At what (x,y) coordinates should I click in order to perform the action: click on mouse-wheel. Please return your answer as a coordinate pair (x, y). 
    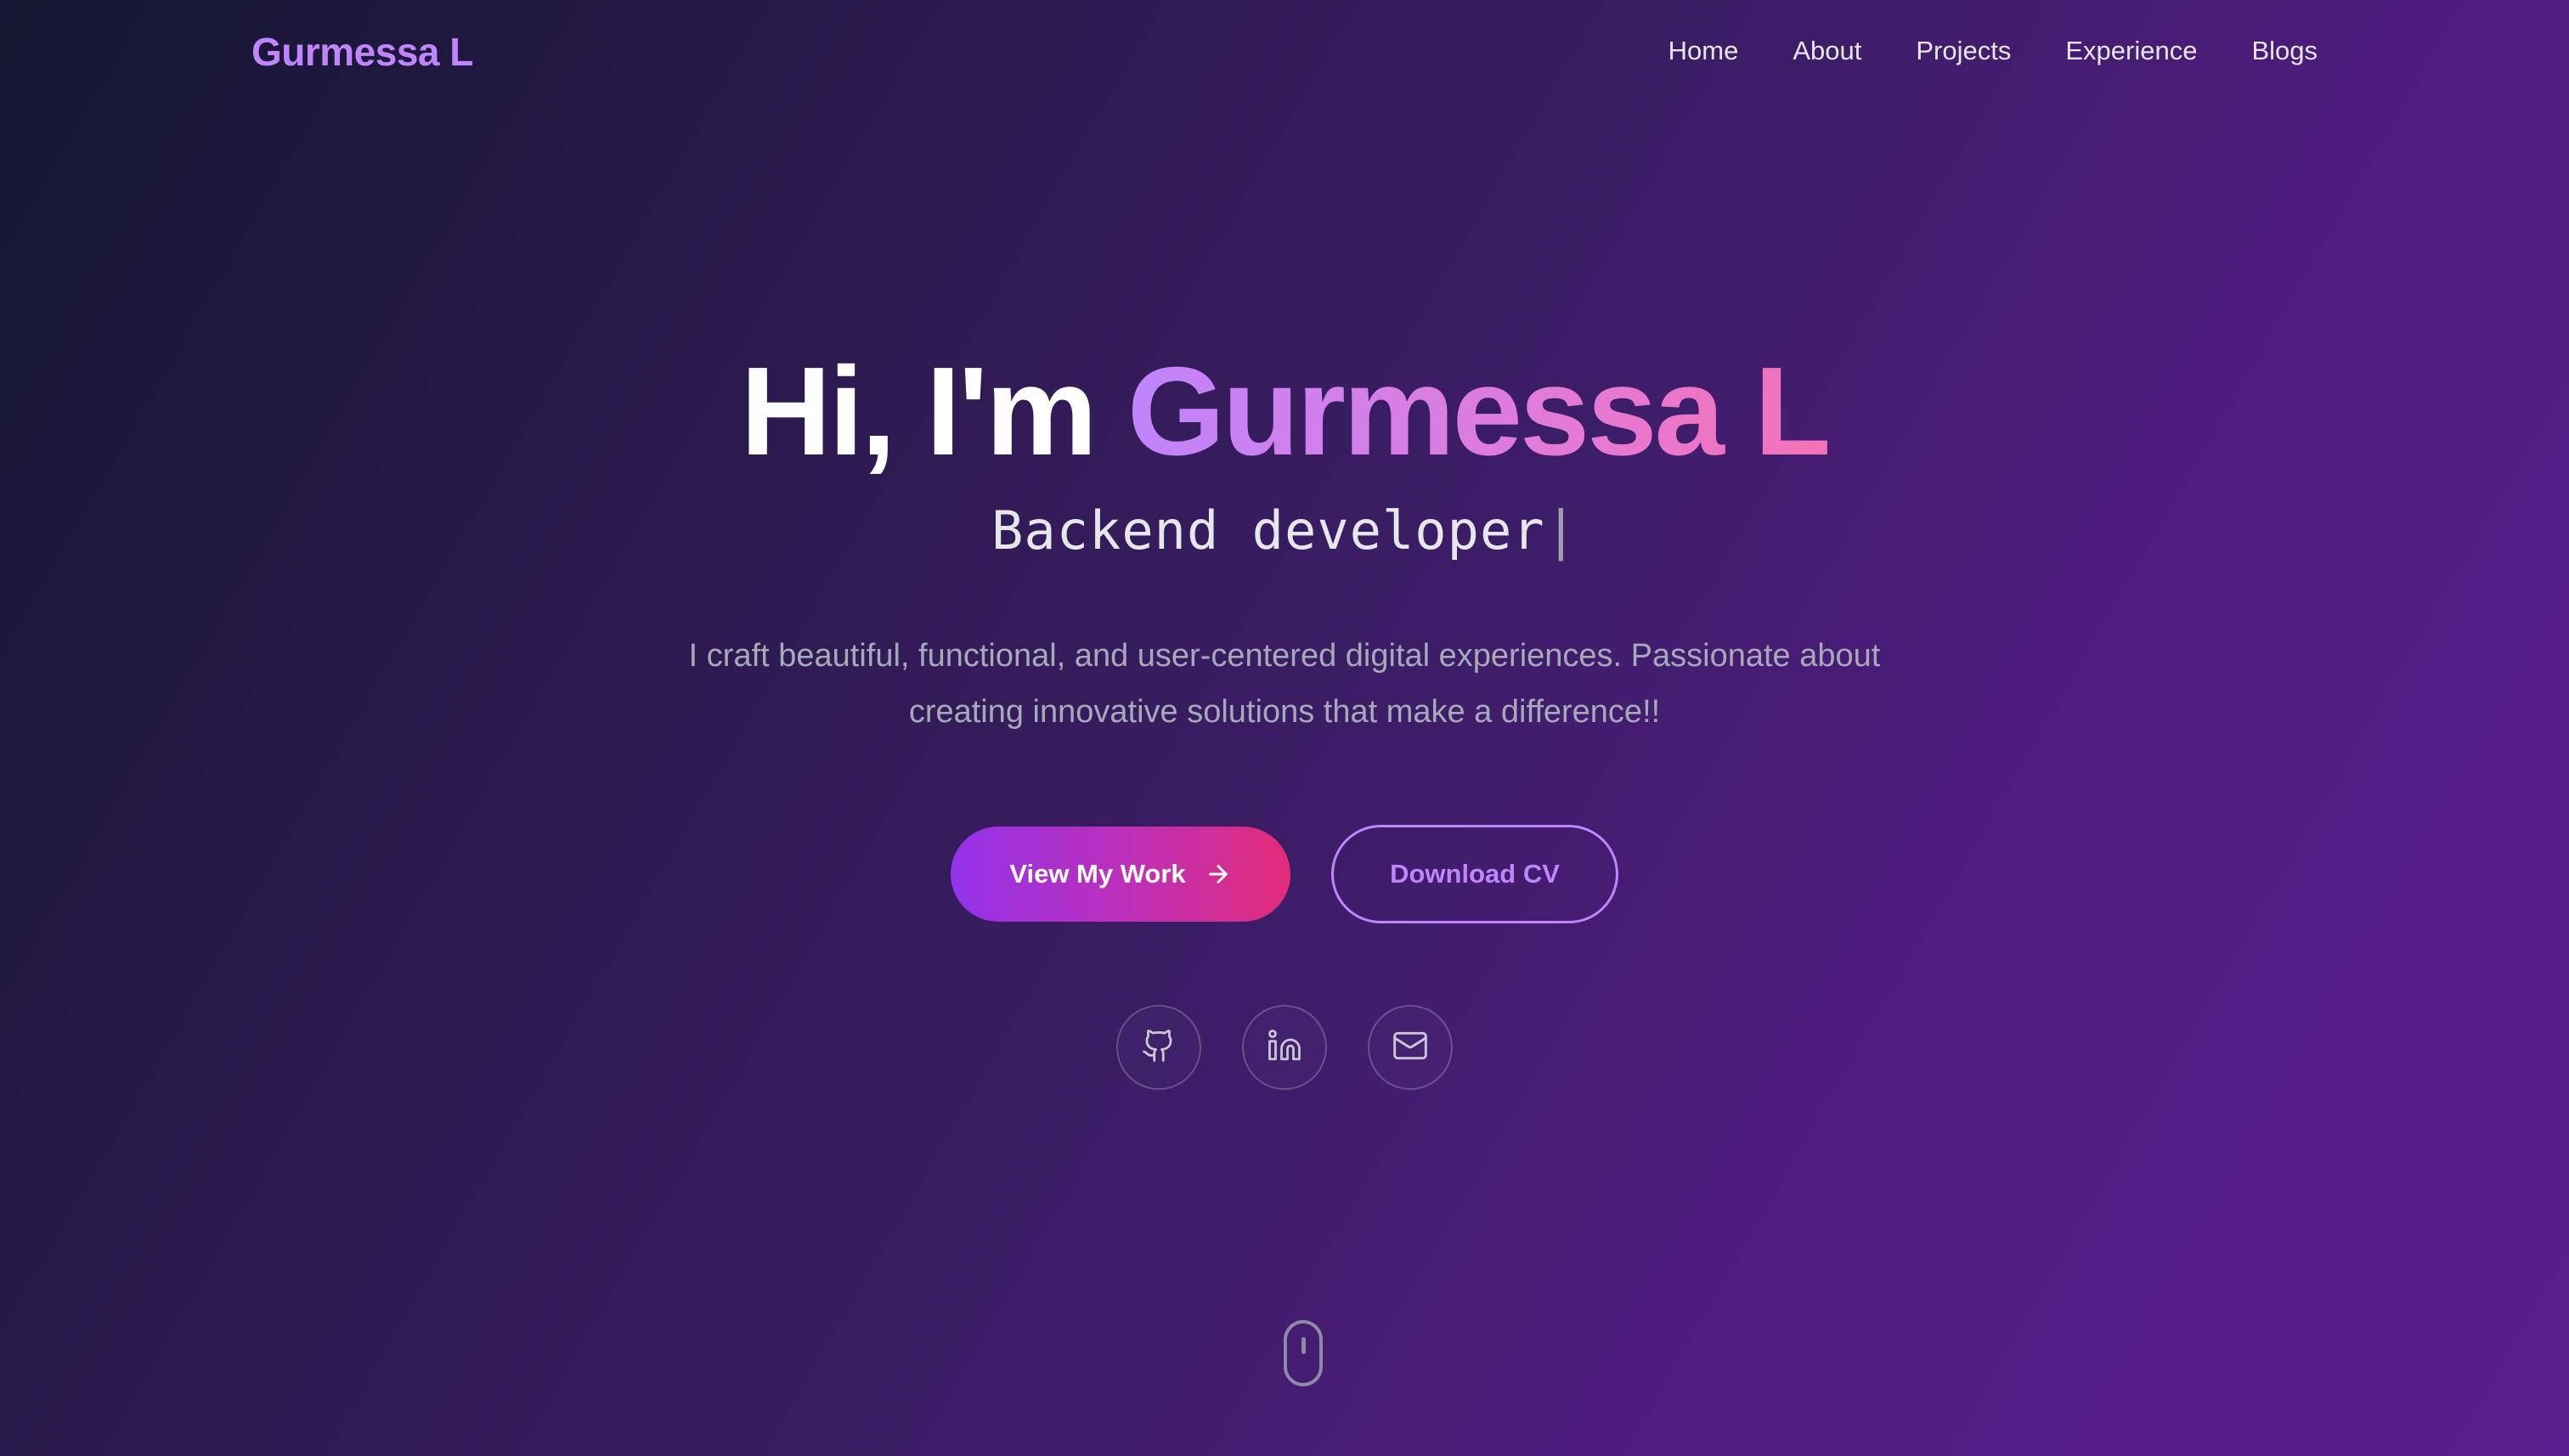
    Looking at the image, I should click on (1303, 1346).